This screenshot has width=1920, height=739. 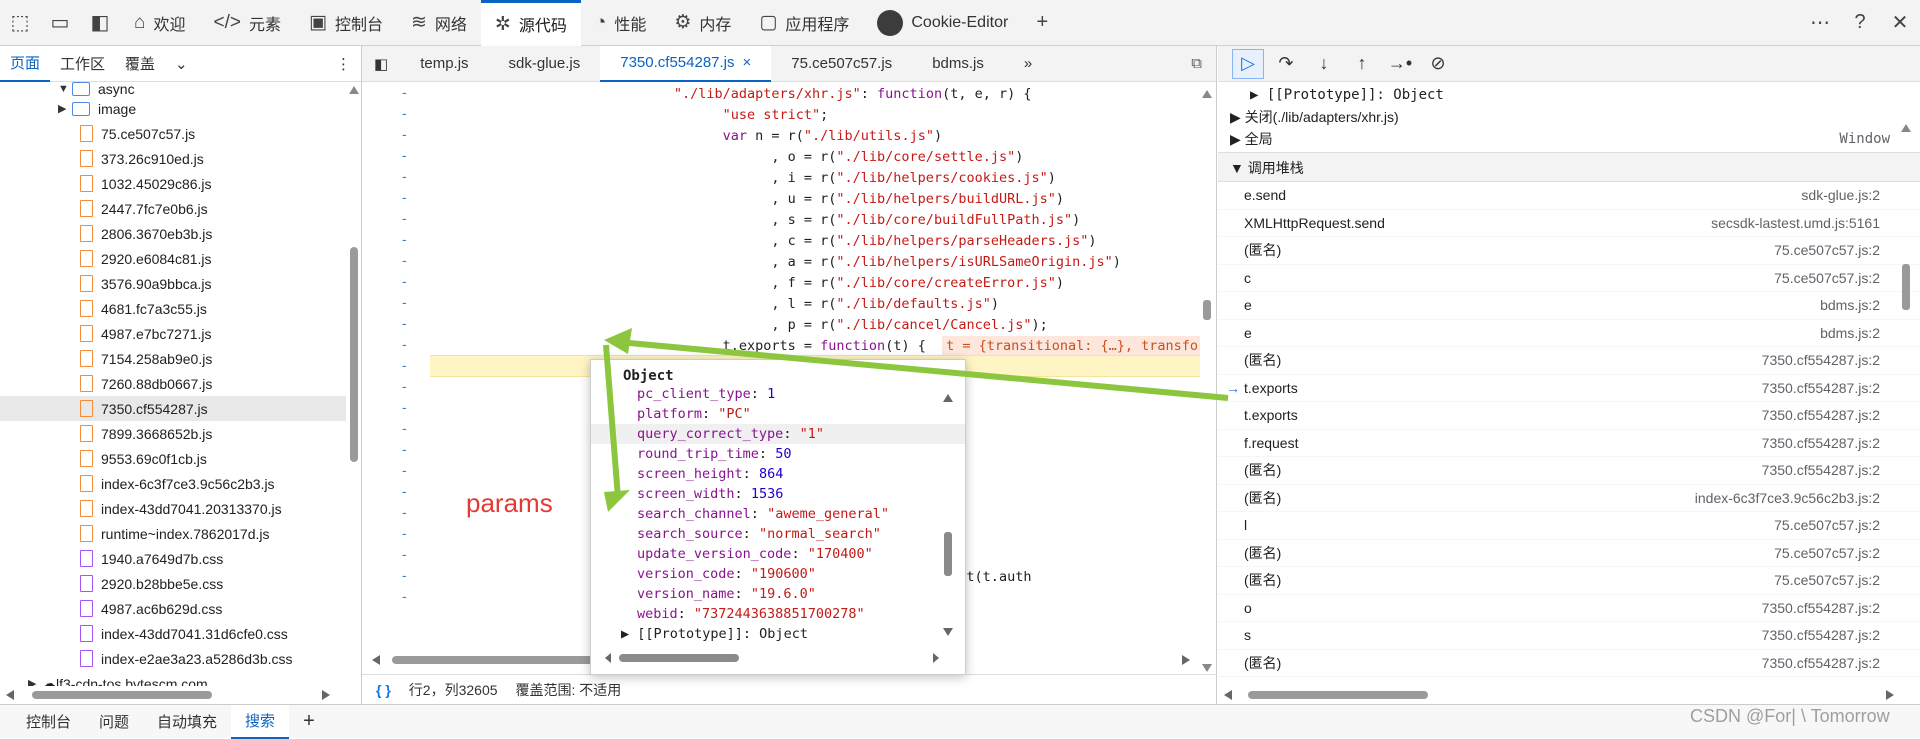 I want to click on file-item: 7899.3668652b.js, so click(x=173, y=433).